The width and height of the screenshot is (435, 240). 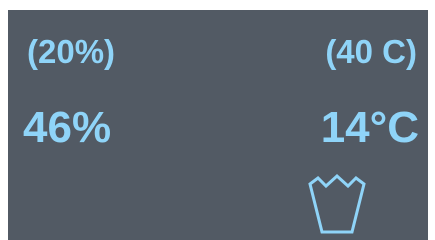 What do you see at coordinates (369, 127) in the screenshot?
I see `temperature-reading: 14°C` at bounding box center [369, 127].